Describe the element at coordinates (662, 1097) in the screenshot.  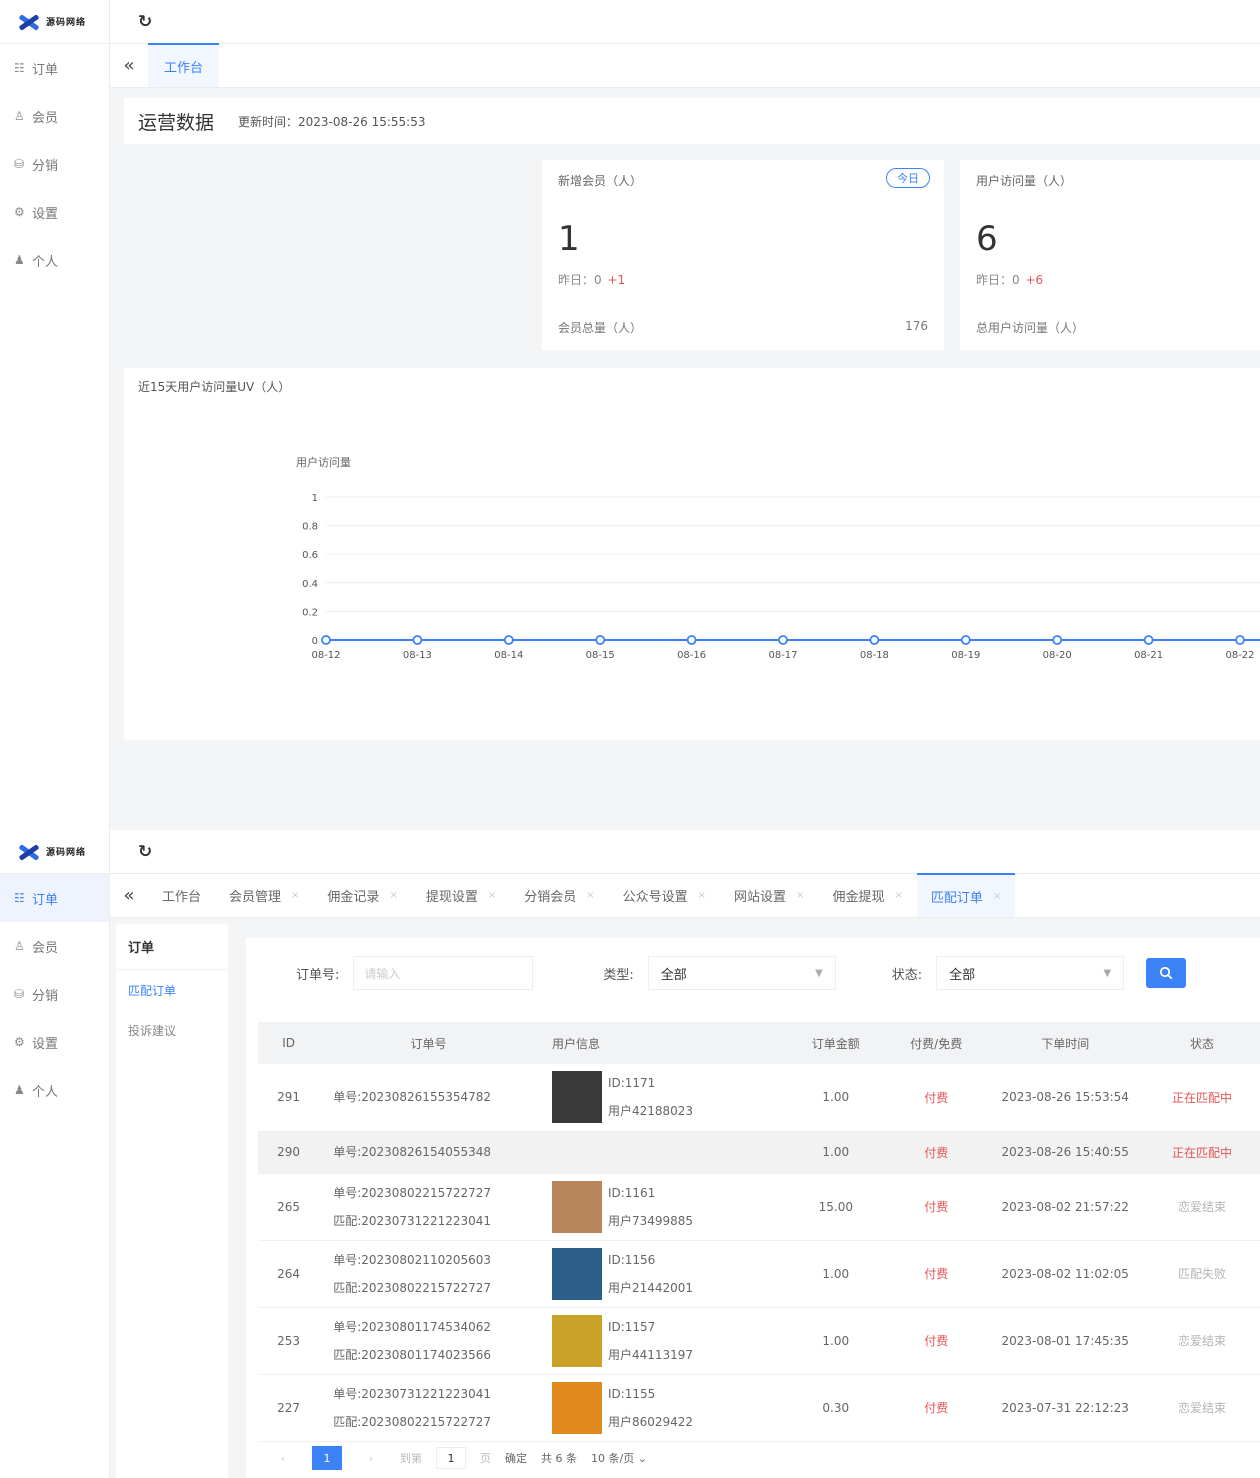
I see `user-info: ID:1171 用户42188023` at that location.